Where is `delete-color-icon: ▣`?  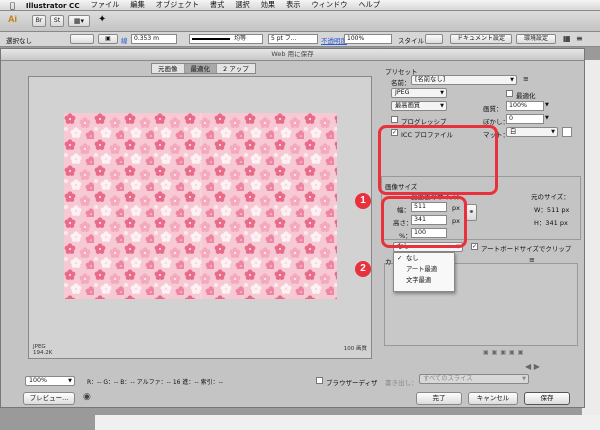 delete-color-icon: ▣ is located at coordinates (522, 352).